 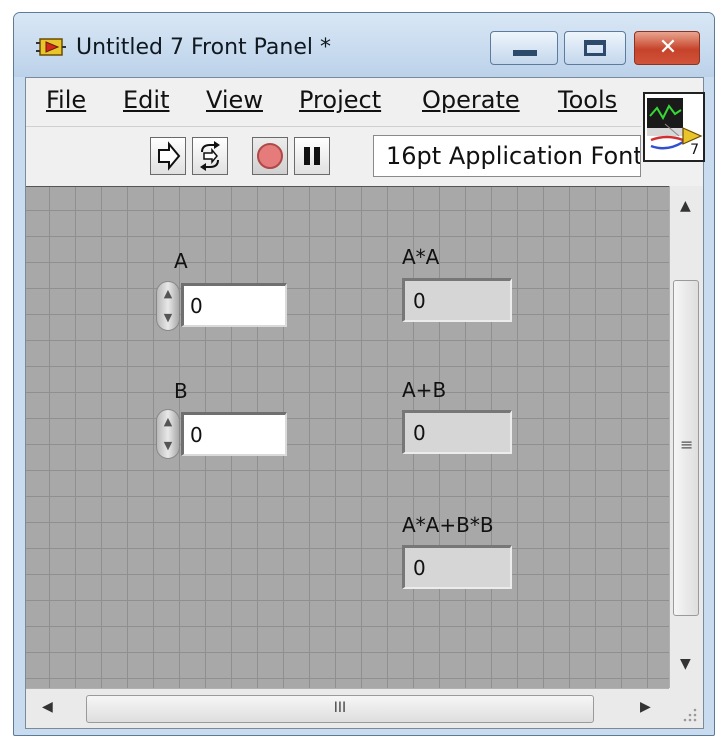 What do you see at coordinates (340, 709) in the screenshot?
I see `horizontal-scroll-thumb: III` at bounding box center [340, 709].